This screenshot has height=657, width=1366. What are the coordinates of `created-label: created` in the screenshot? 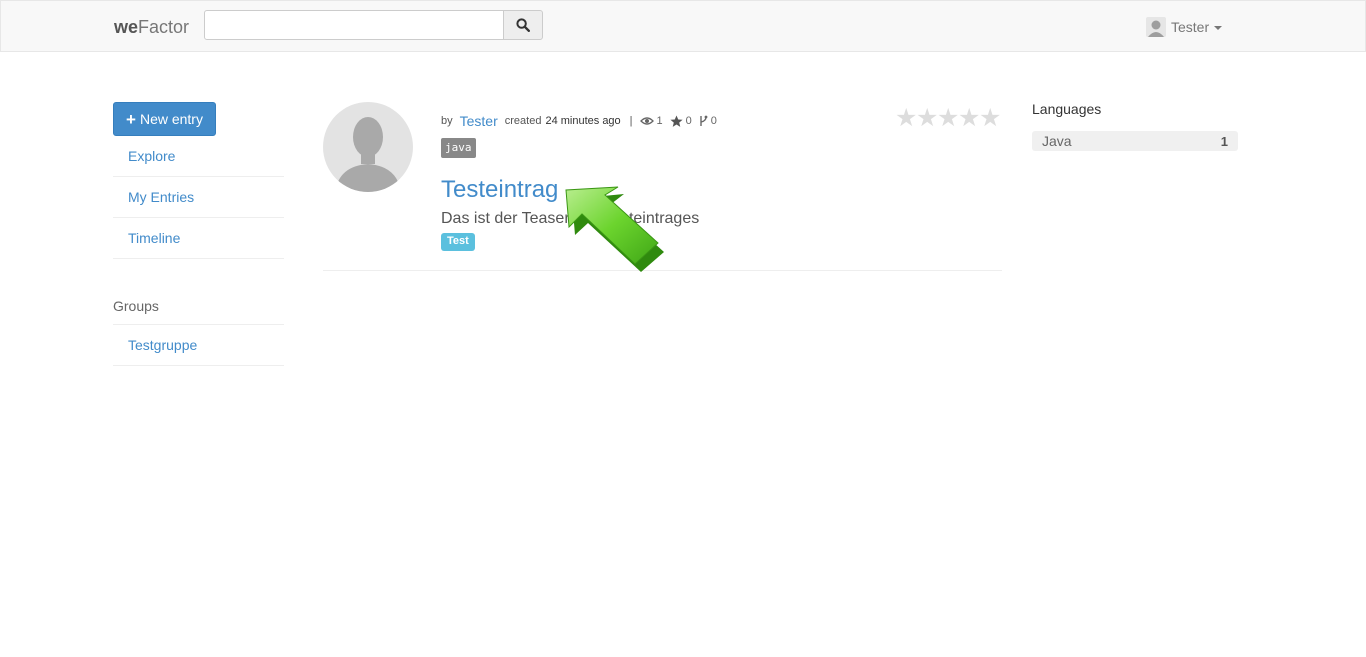 It's located at (523, 121).